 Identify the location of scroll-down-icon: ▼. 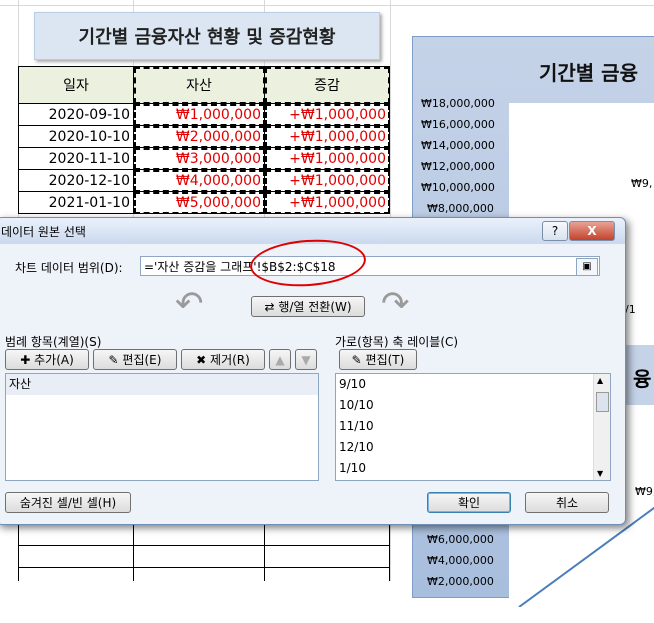
(600, 473).